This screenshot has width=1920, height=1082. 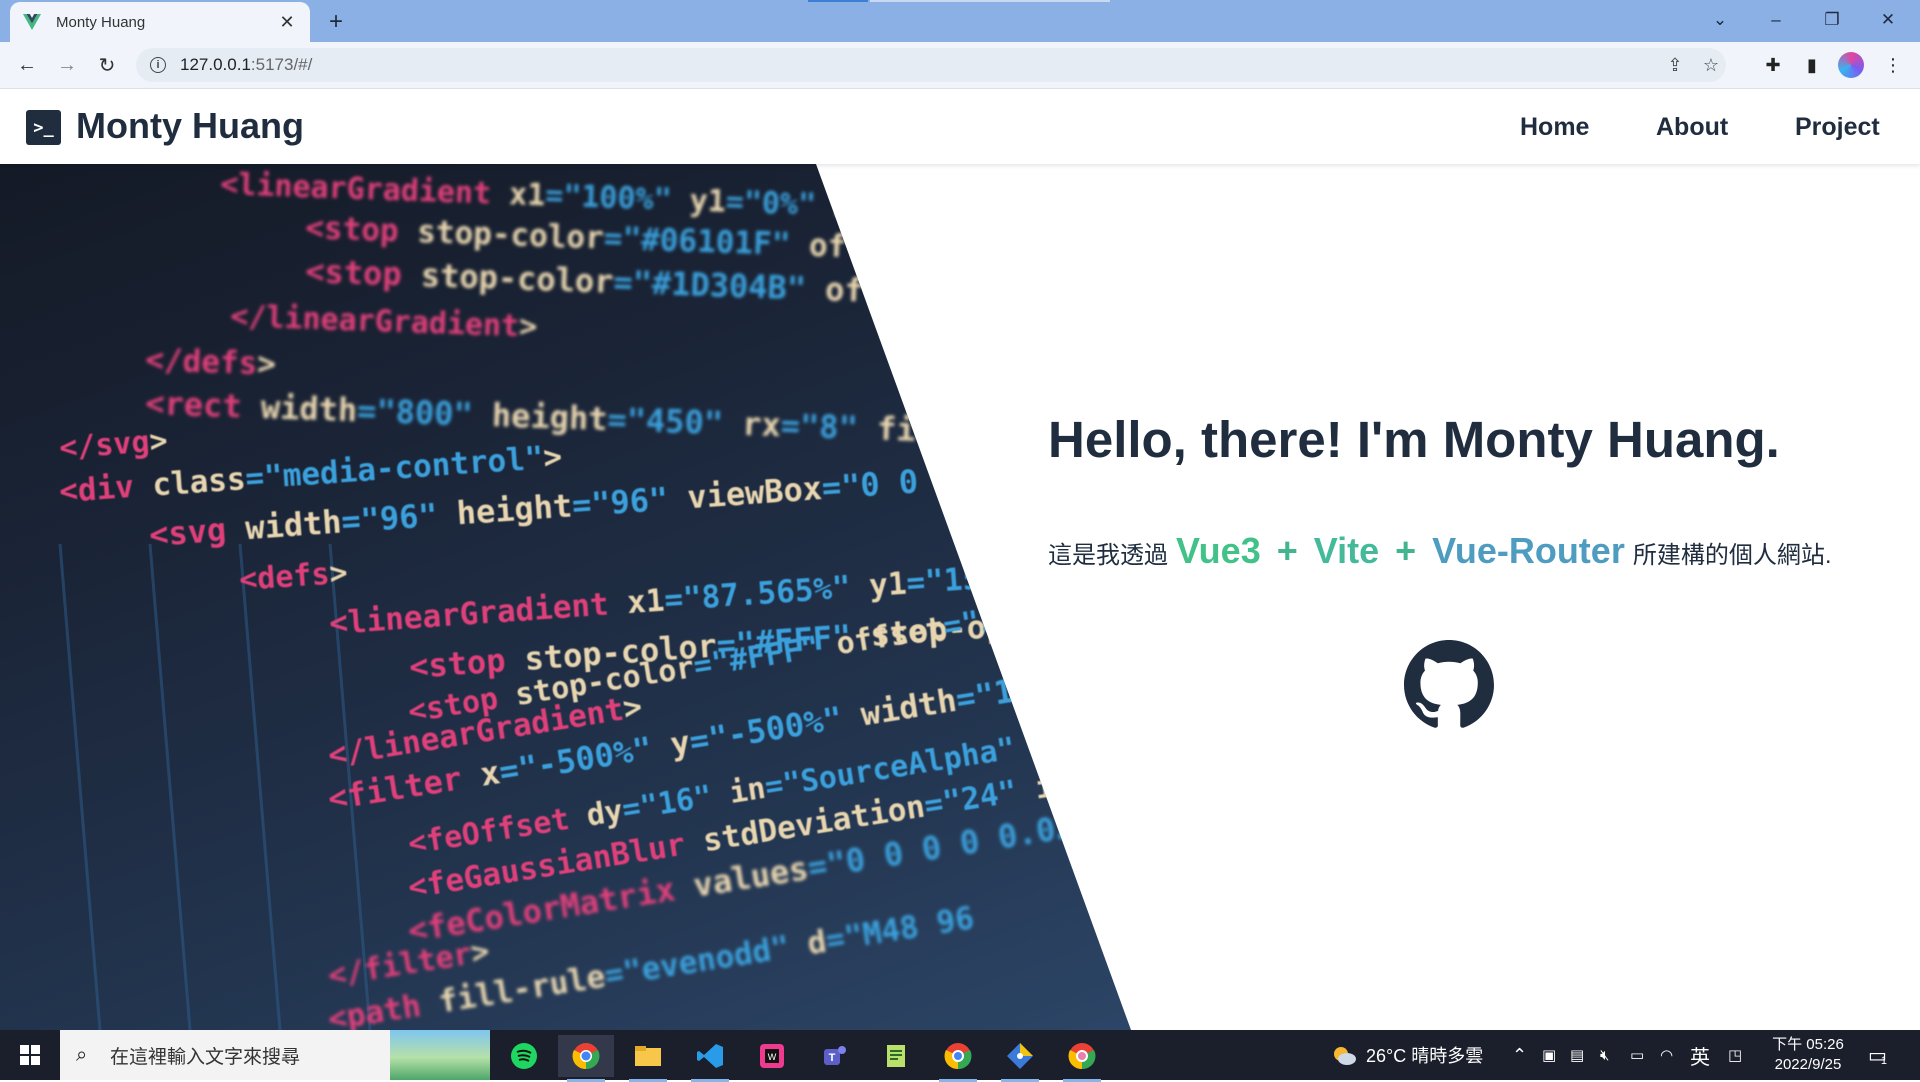 What do you see at coordinates (1832, 20) in the screenshot?
I see `restore-icon: ❐` at bounding box center [1832, 20].